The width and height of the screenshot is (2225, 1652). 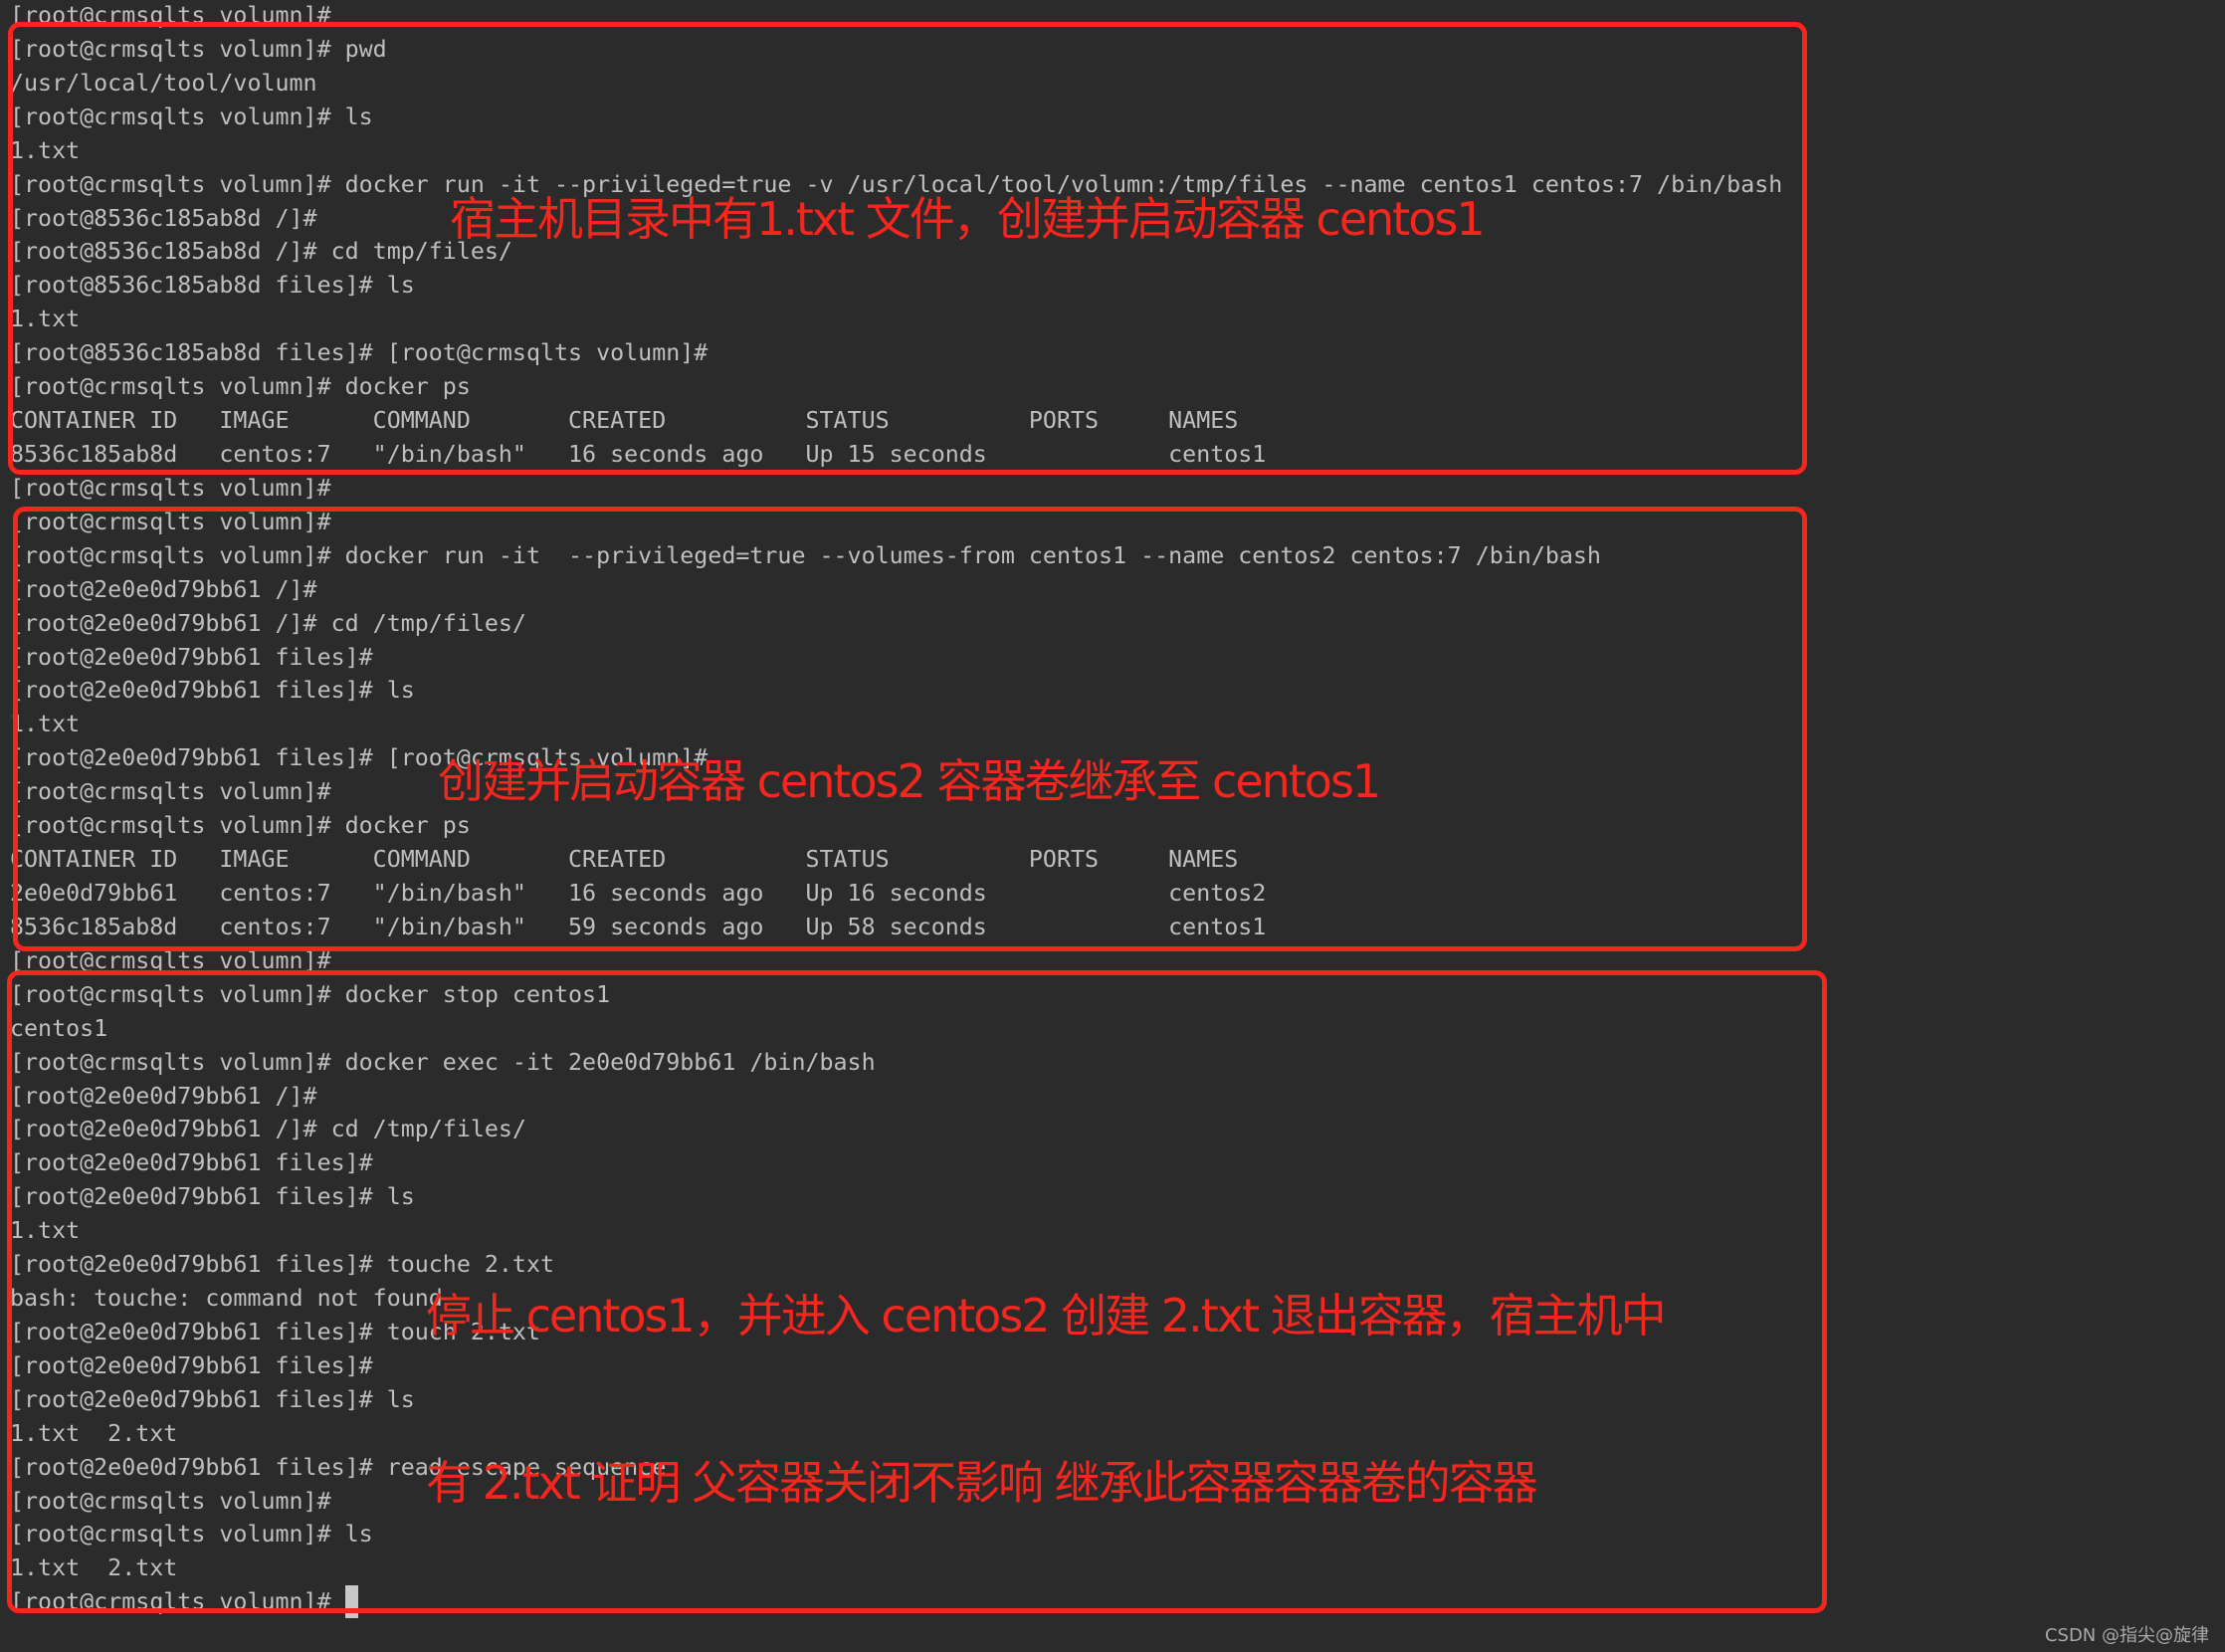 I want to click on terminal-line: centos1, so click(x=1118, y=1029).